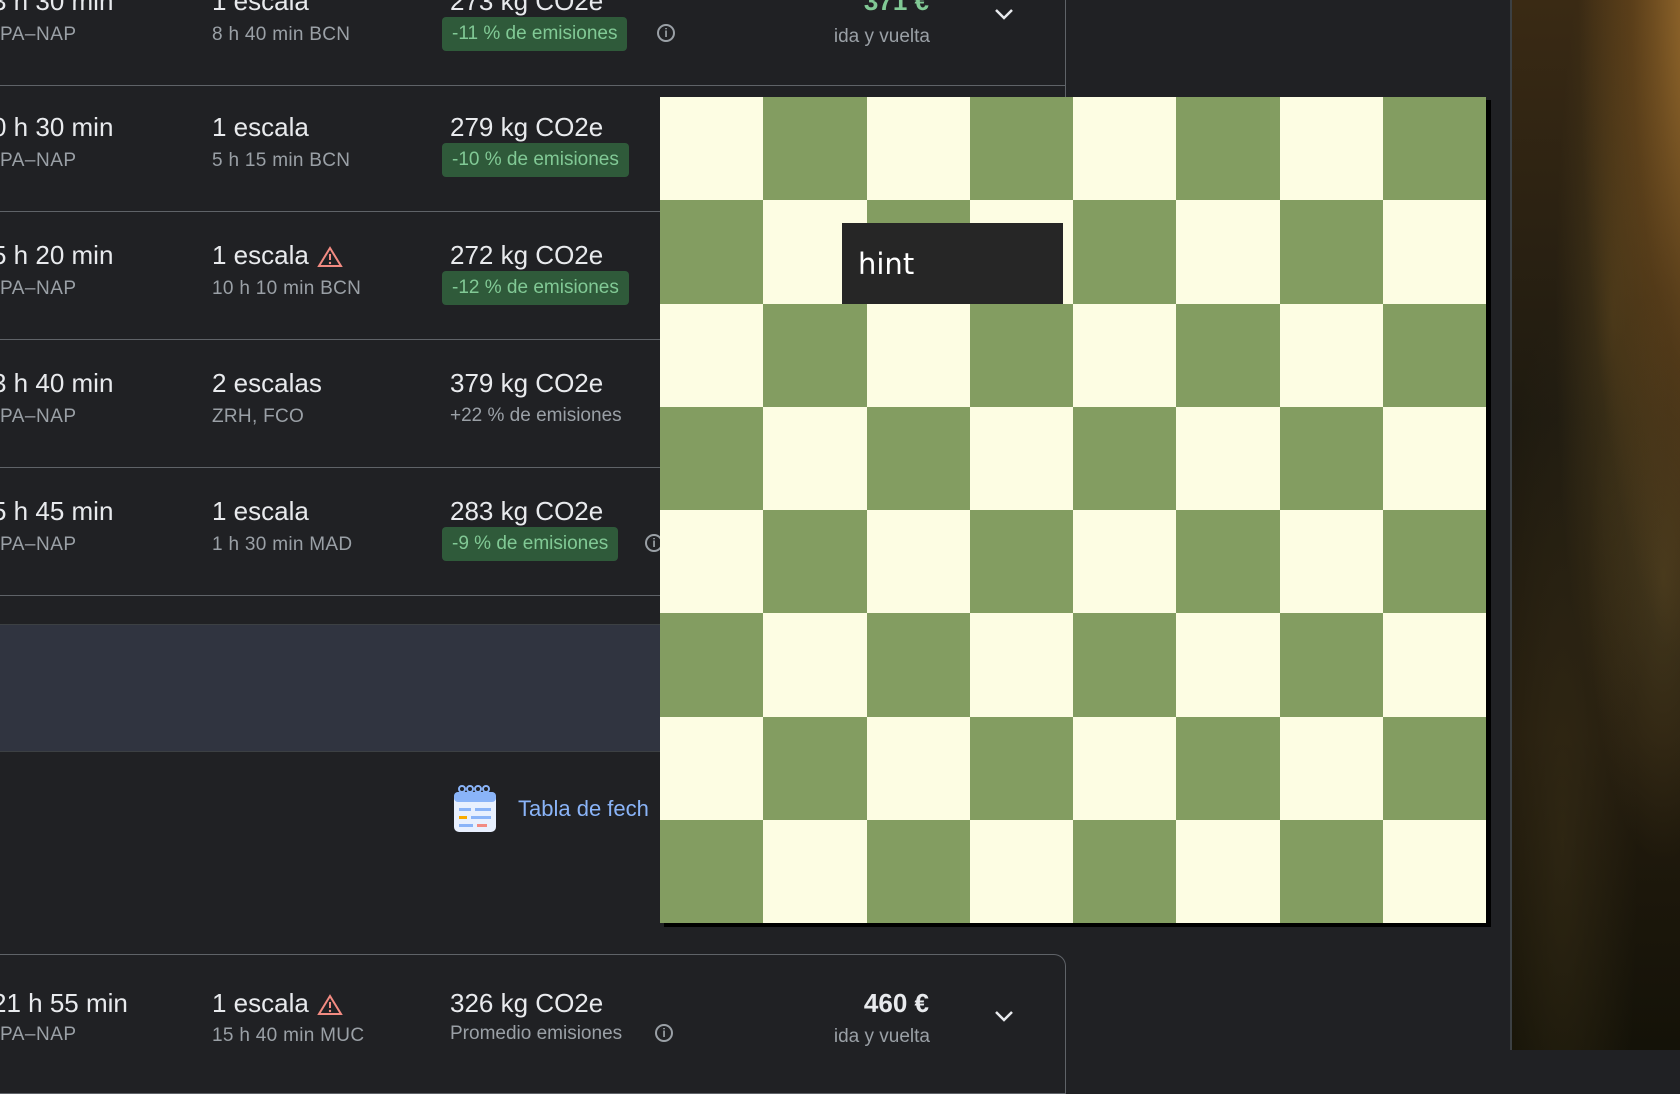 Image resolution: width=1680 pixels, height=1094 pixels. Describe the element at coordinates (287, 288) in the screenshot. I see `flight-layover: 10 h 10 min BCN` at that location.